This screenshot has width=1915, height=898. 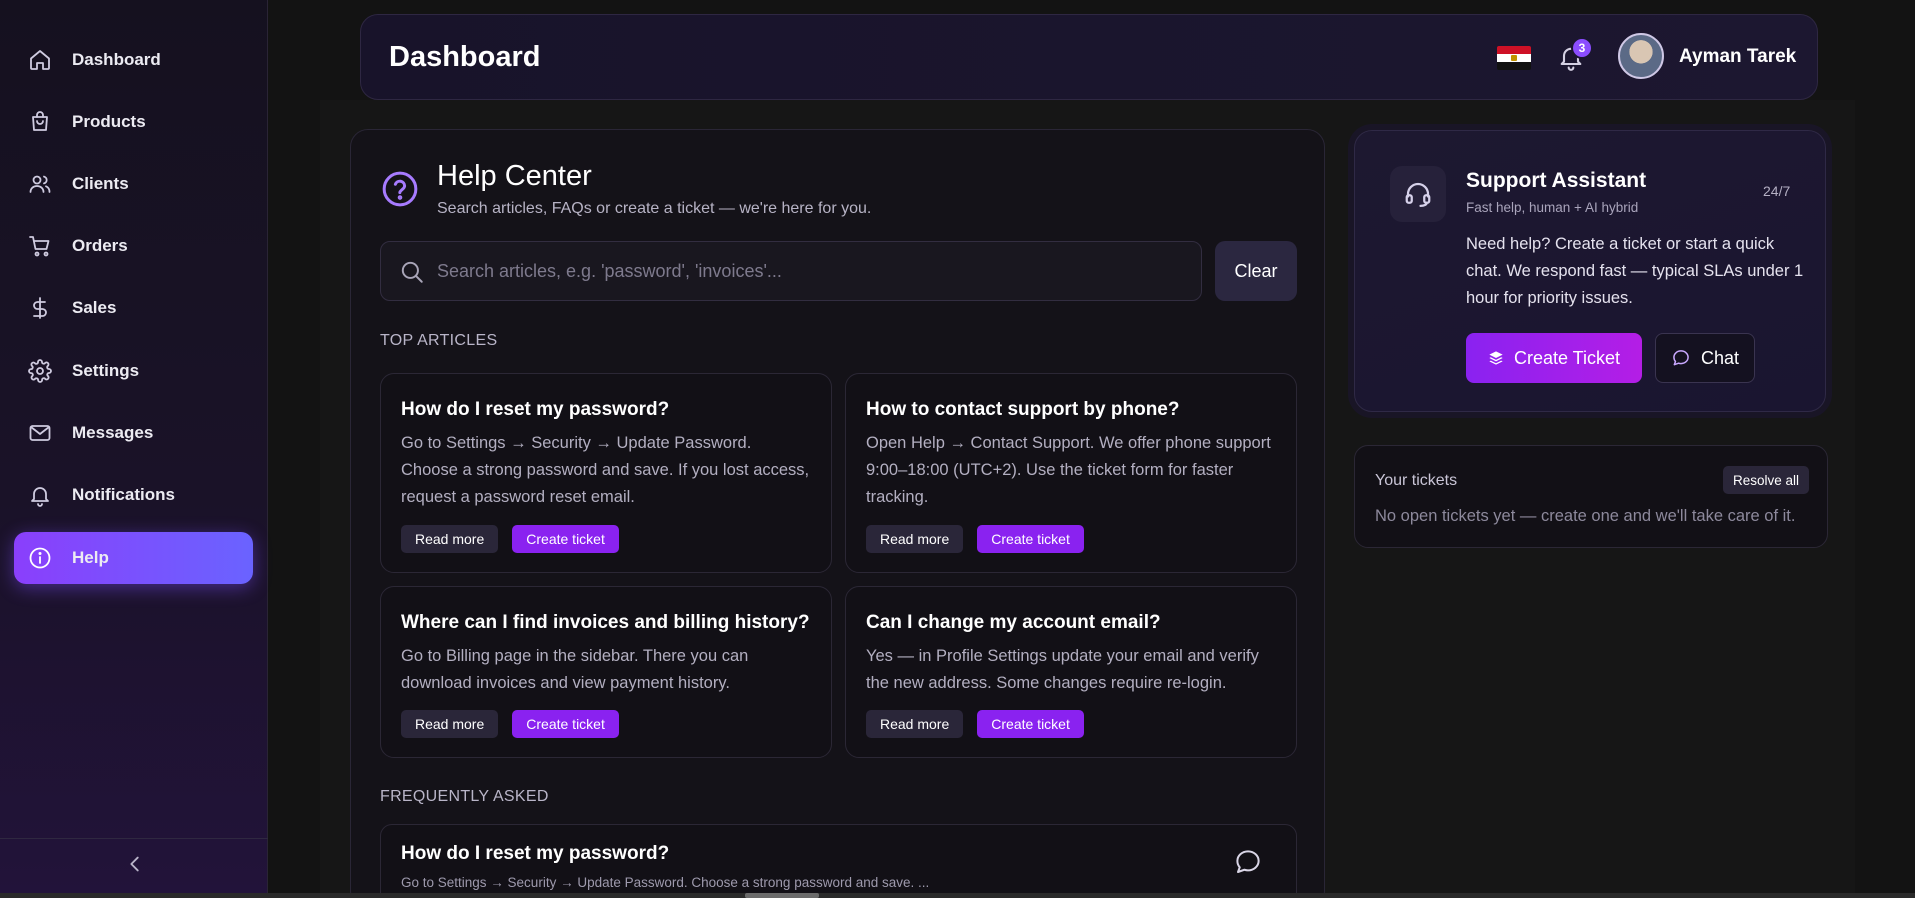 What do you see at coordinates (412, 272) in the screenshot?
I see `search-icon` at bounding box center [412, 272].